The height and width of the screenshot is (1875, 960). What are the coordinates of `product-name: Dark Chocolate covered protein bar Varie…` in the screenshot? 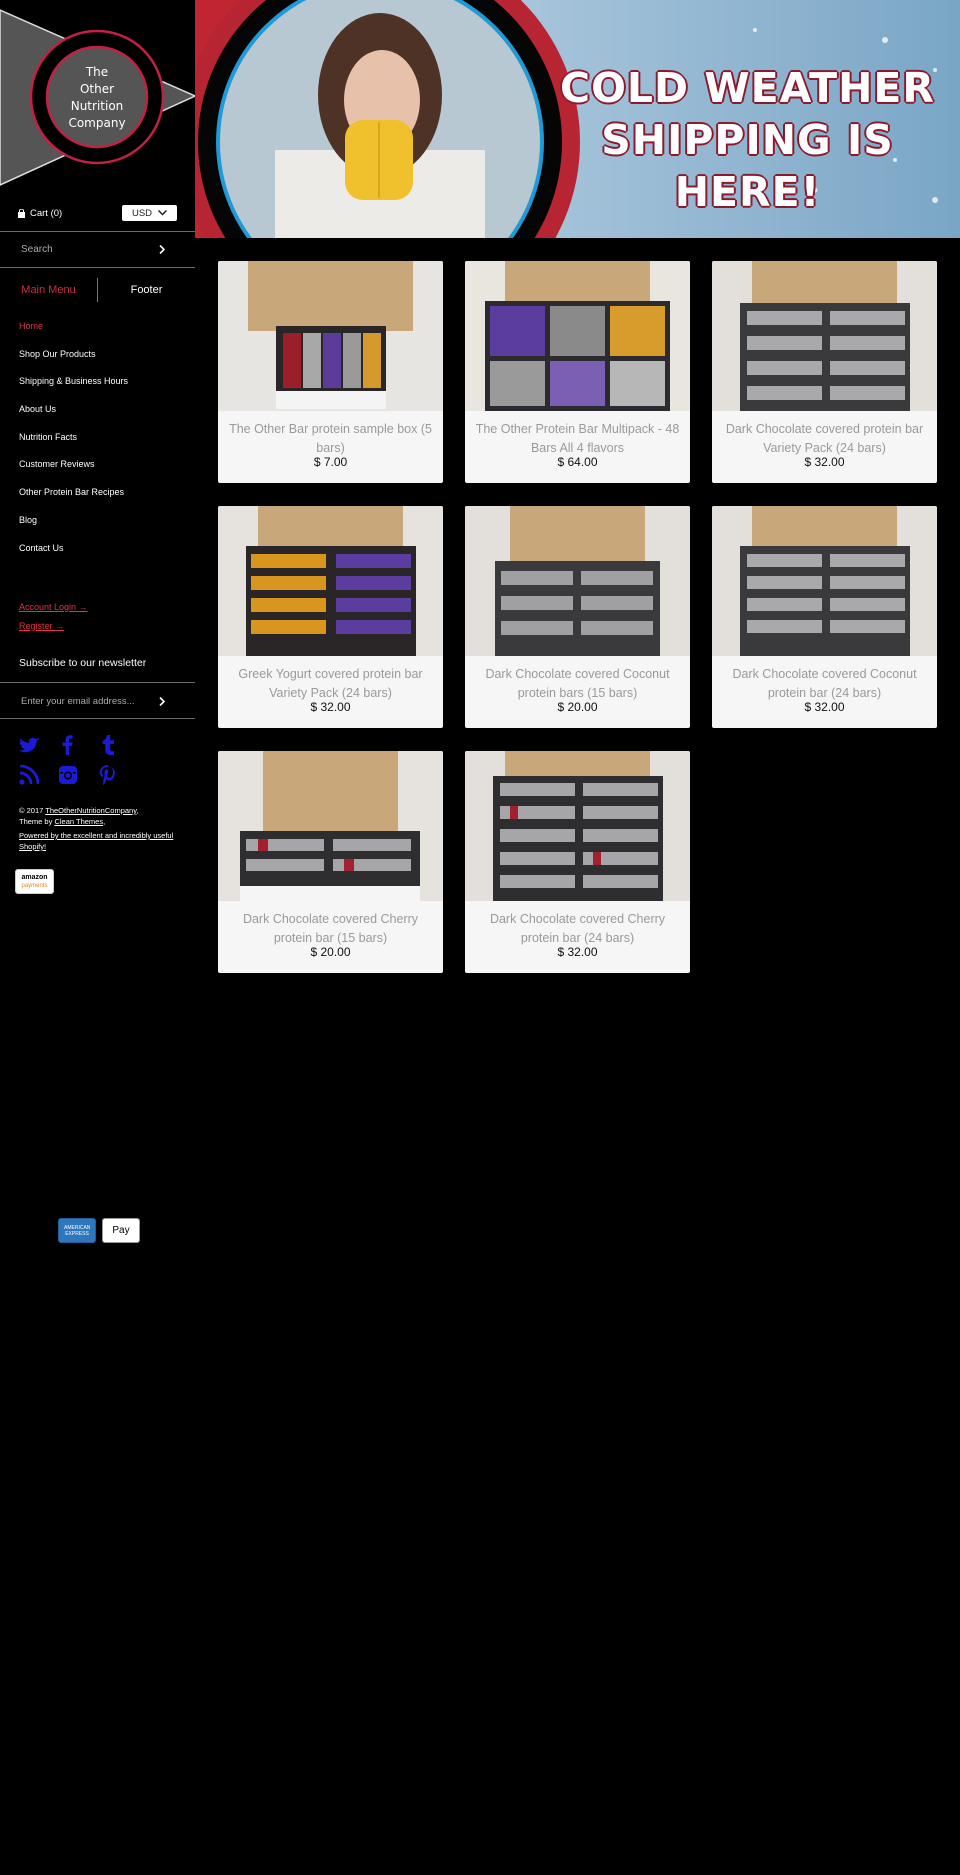 It's located at (824, 438).